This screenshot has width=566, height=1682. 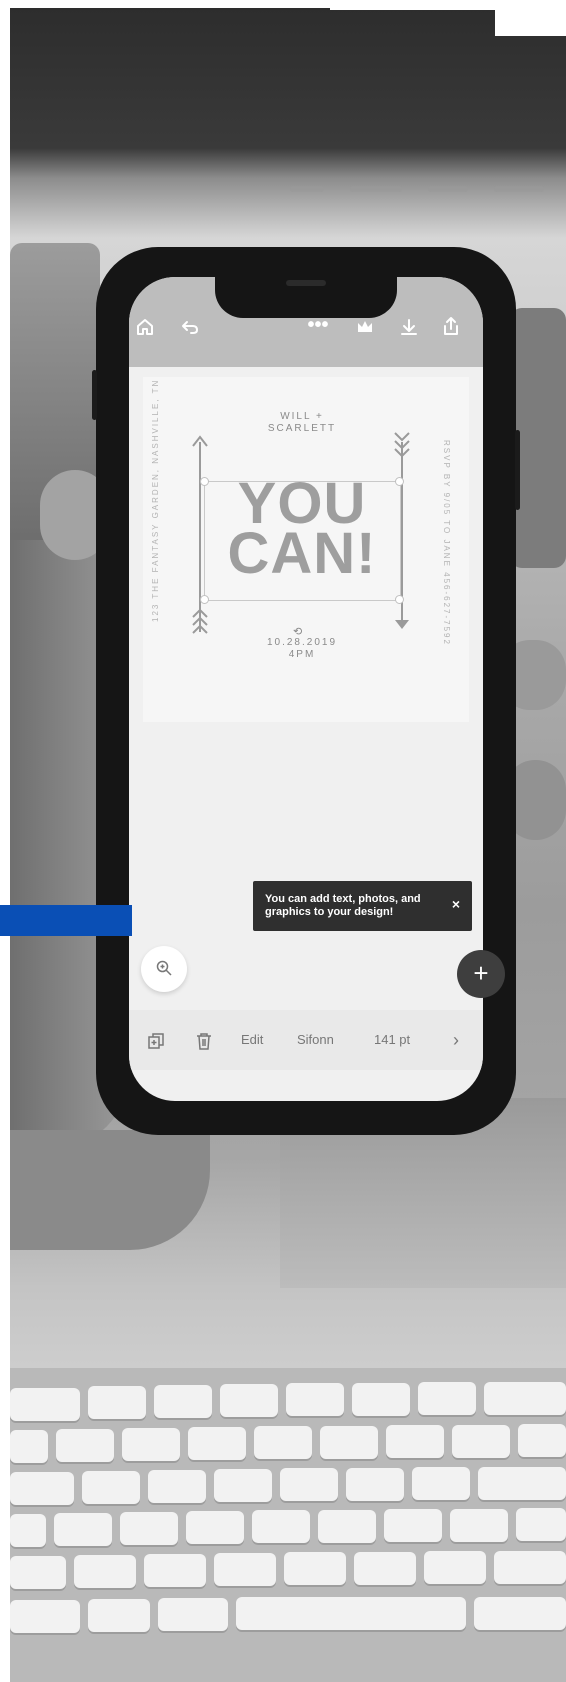 What do you see at coordinates (302, 553) in the screenshot?
I see `headline-line-2: CAN!` at bounding box center [302, 553].